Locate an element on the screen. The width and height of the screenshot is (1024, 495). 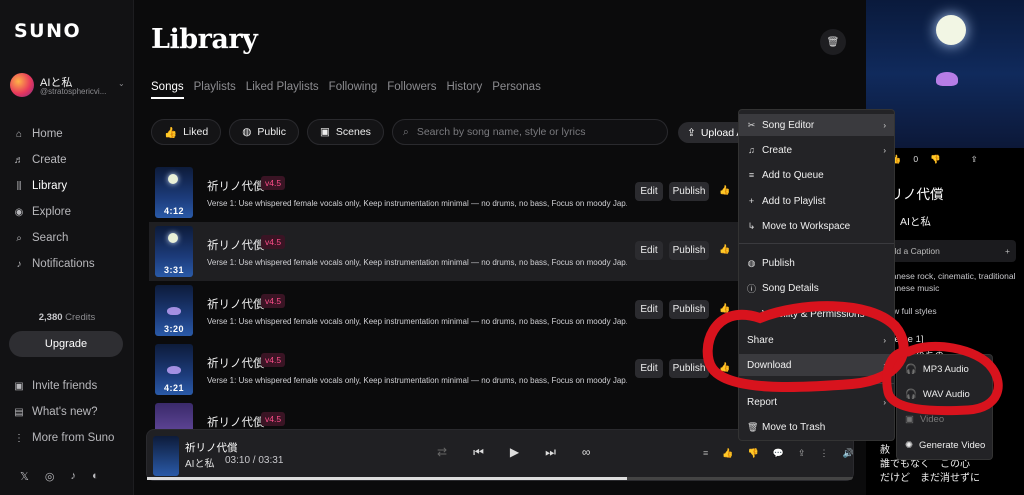
shuffle-icon: ⇄ is located at coordinates (442, 452).